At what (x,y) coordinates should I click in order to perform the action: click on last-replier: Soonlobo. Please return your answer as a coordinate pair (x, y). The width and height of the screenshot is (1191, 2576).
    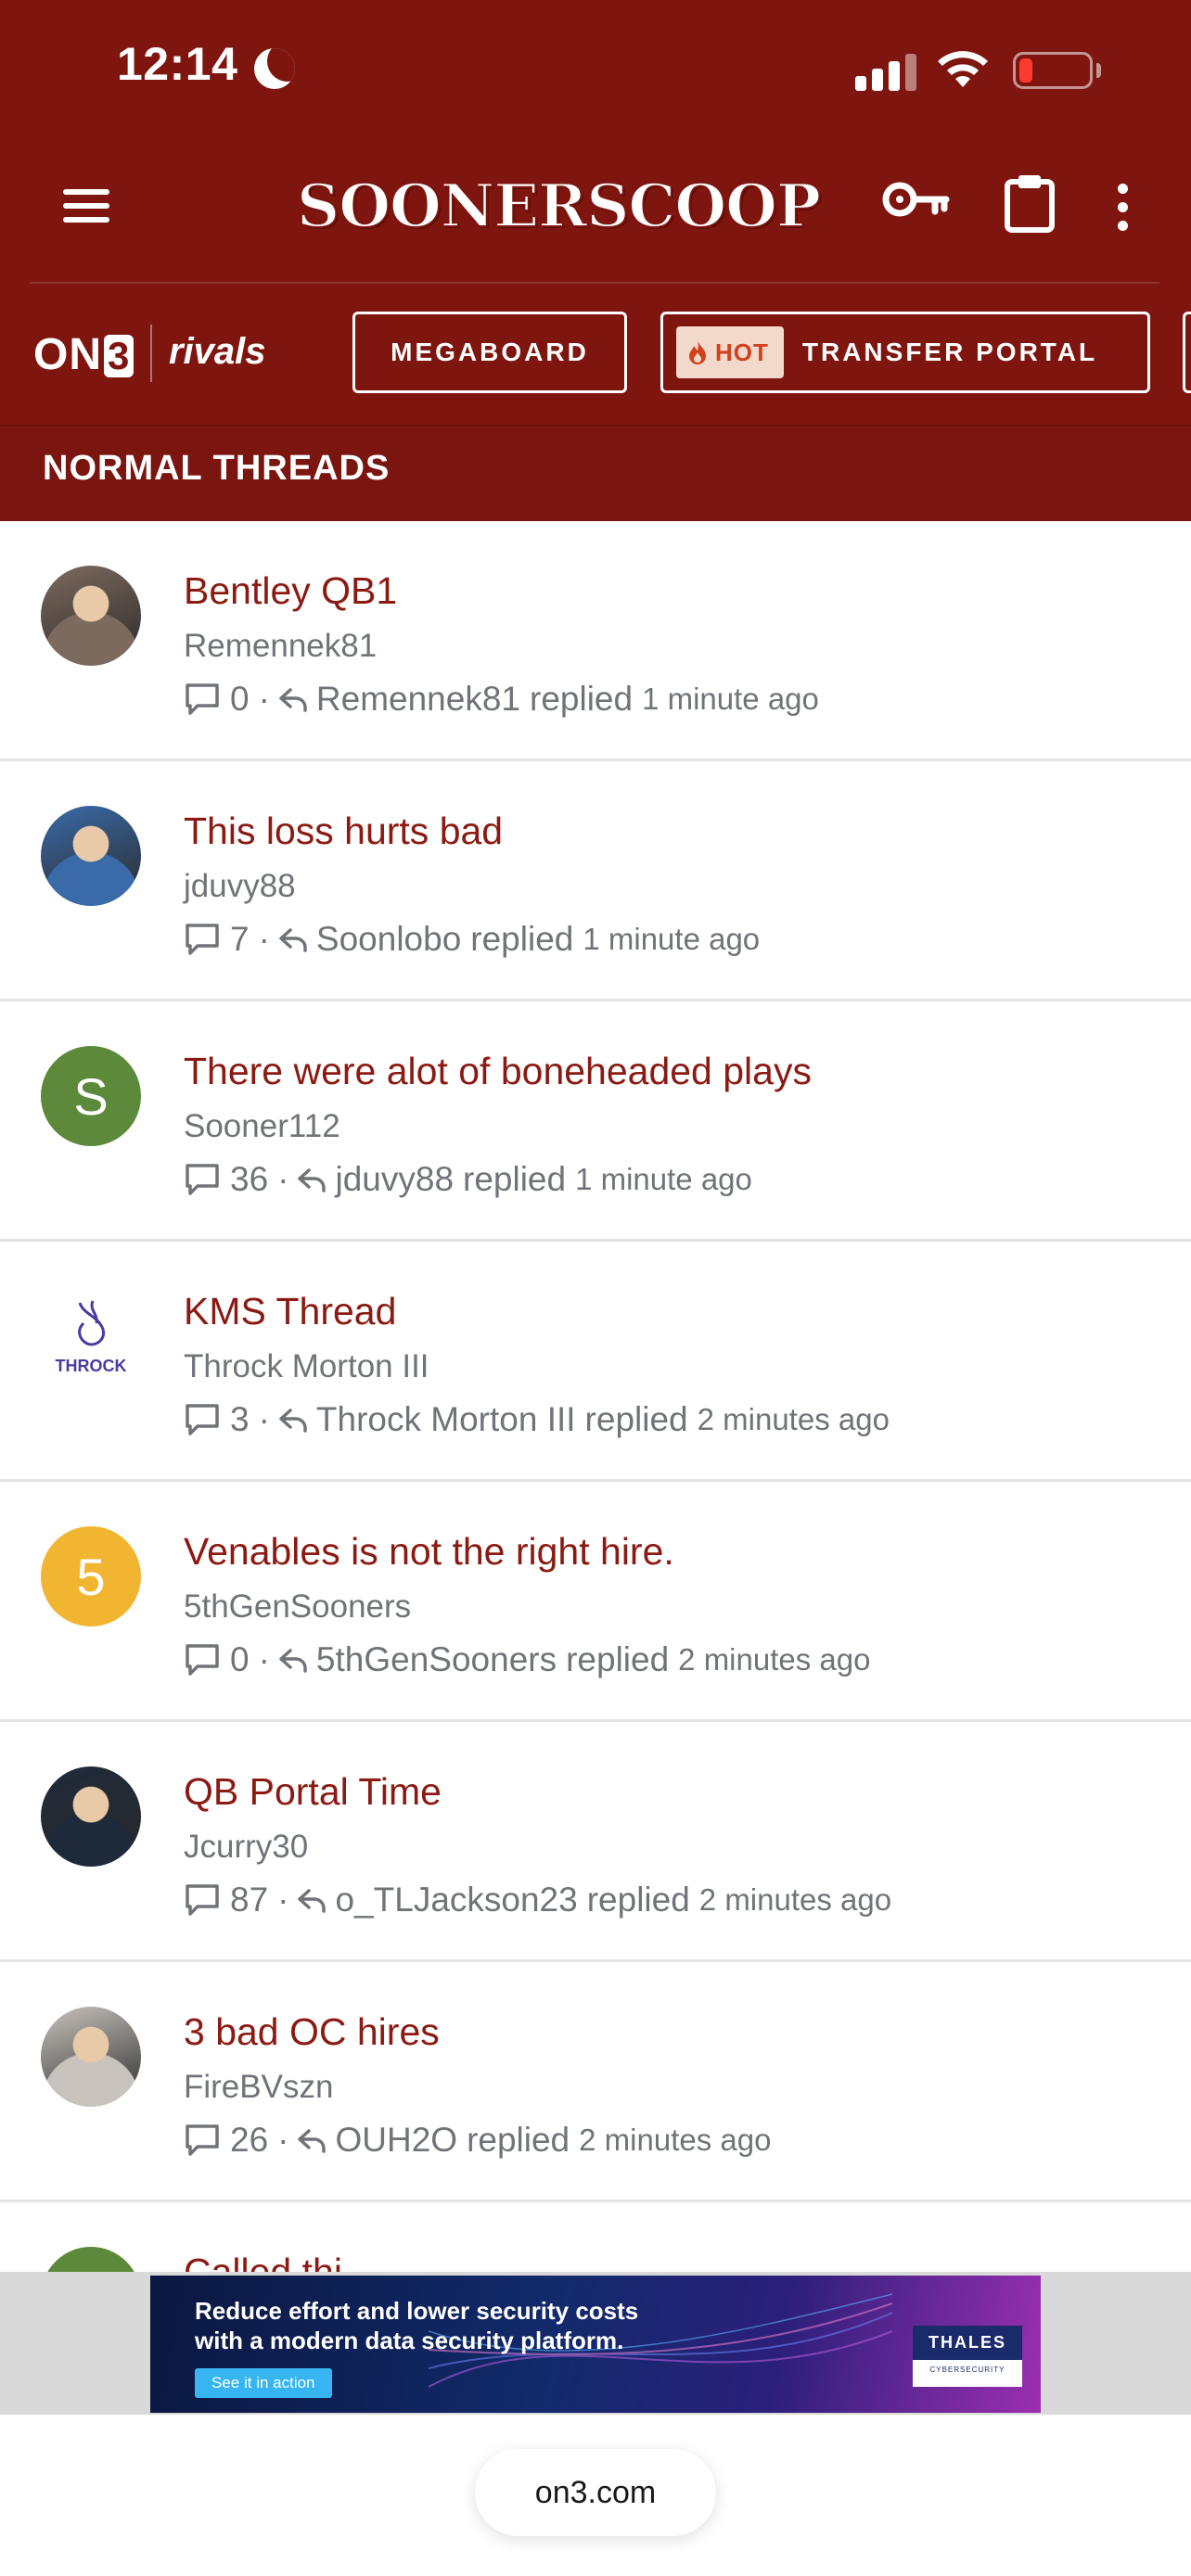
    Looking at the image, I should click on (388, 940).